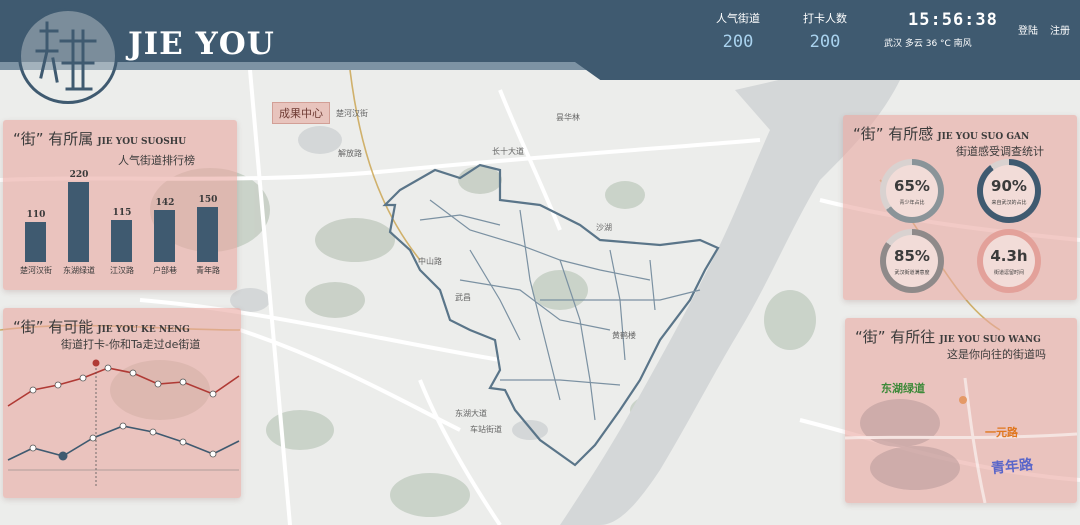 The height and width of the screenshot is (525, 1080). I want to click on map-label: 楚河汉街, so click(352, 113).